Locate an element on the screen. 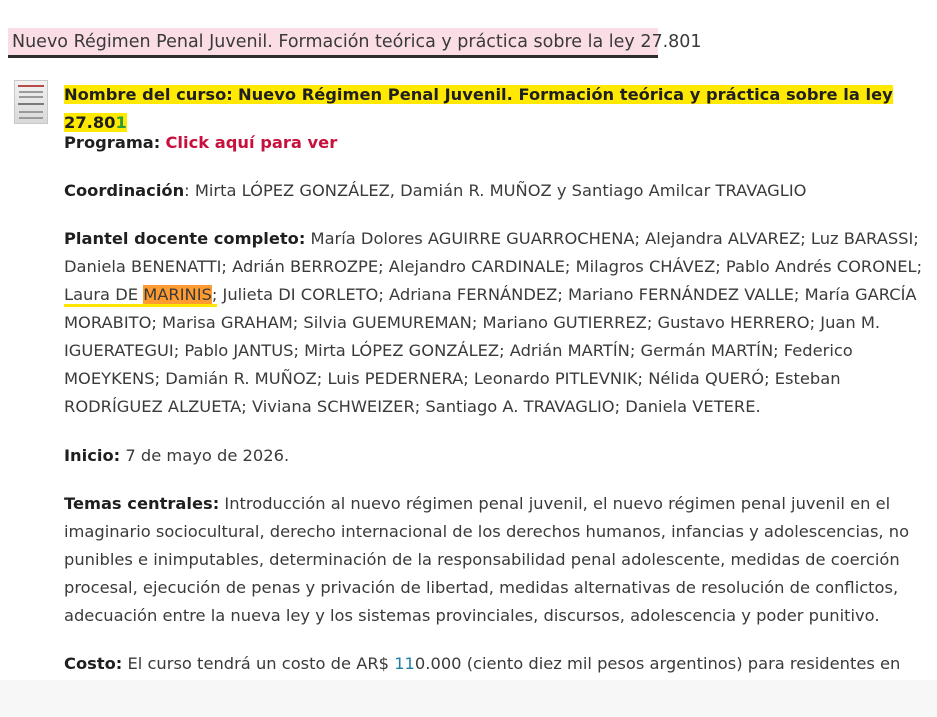  coordination-label: Coordinación is located at coordinates (124, 190).